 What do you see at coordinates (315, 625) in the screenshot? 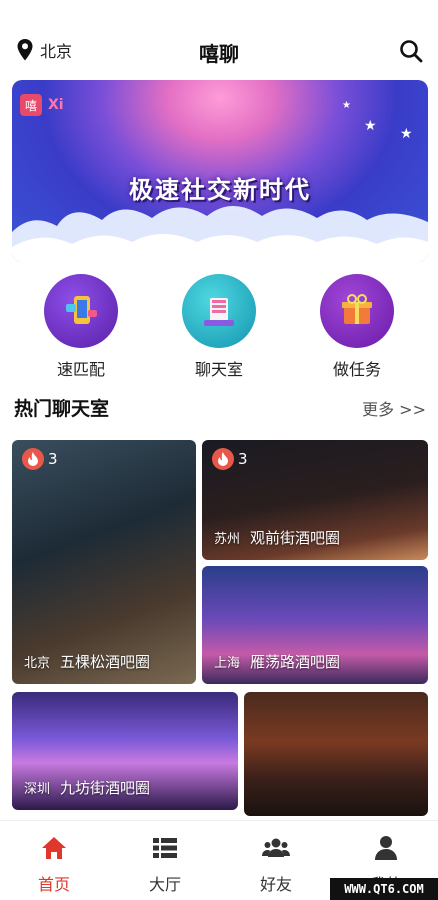
I see `room-card: 上海 雁荡路酒吧圈` at bounding box center [315, 625].